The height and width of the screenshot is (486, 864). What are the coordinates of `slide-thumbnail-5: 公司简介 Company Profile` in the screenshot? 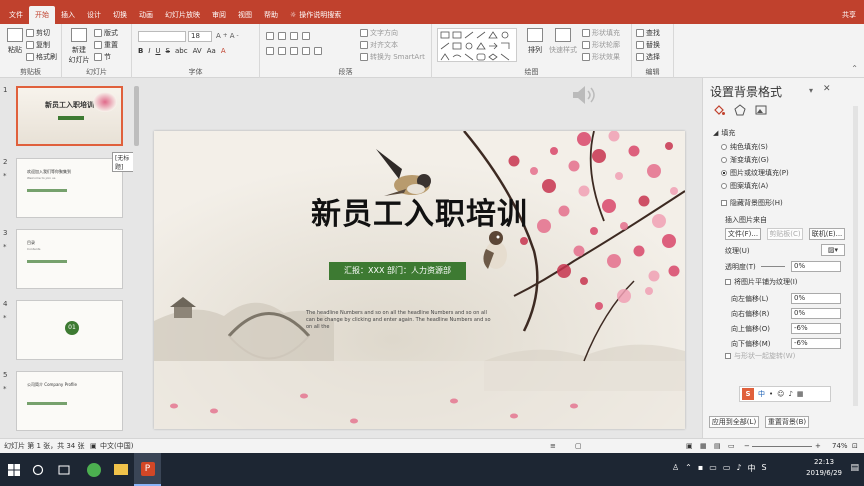 It's located at (69, 401).